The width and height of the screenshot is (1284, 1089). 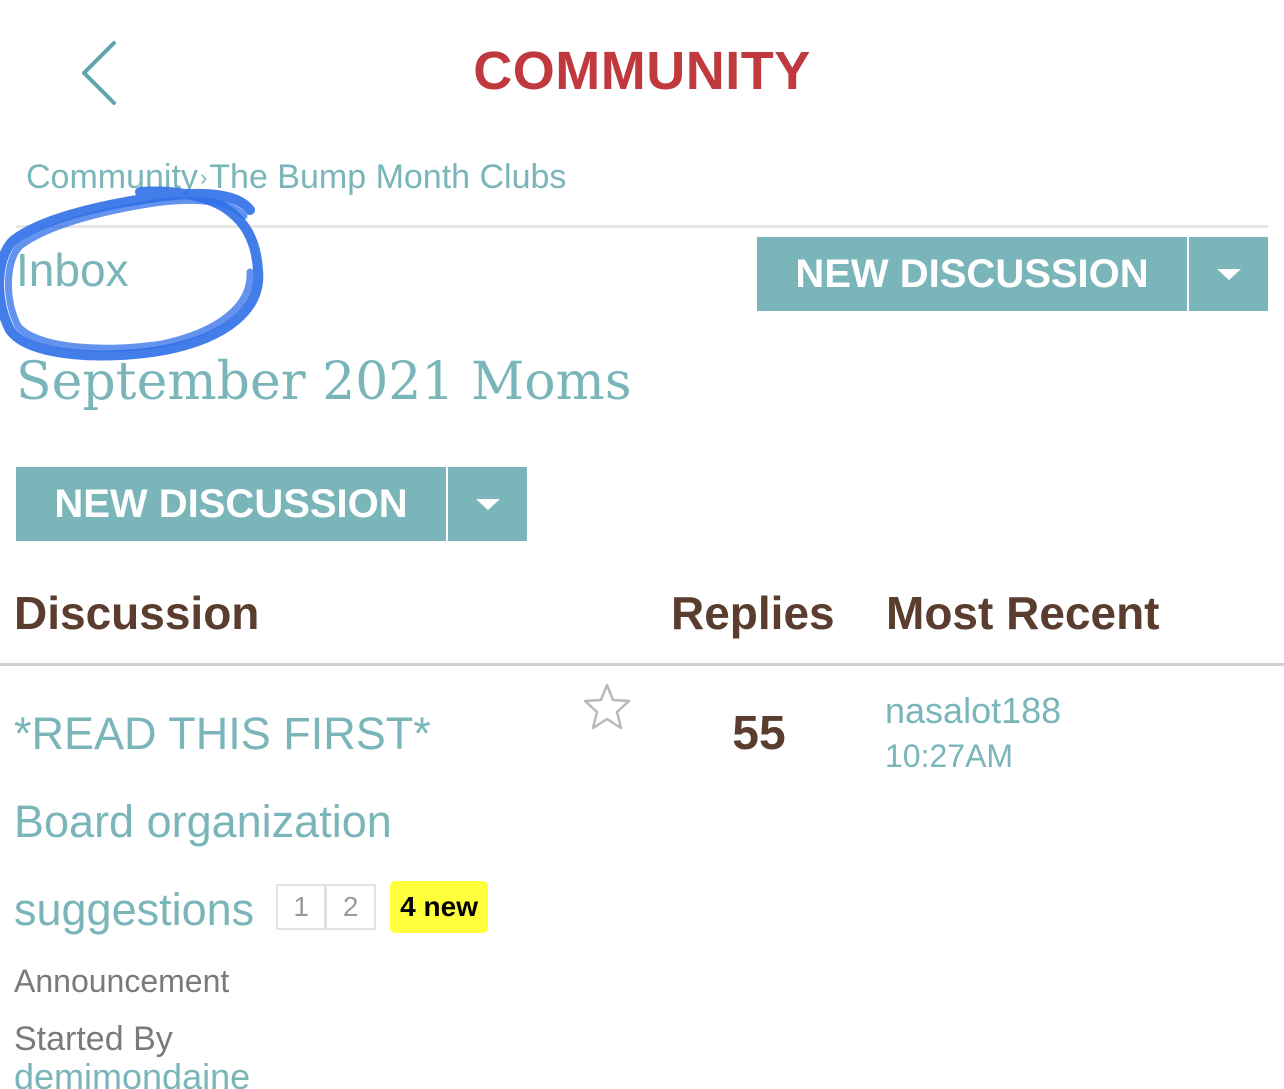 What do you see at coordinates (93, 1039) in the screenshot?
I see `started-by-label: Started By` at bounding box center [93, 1039].